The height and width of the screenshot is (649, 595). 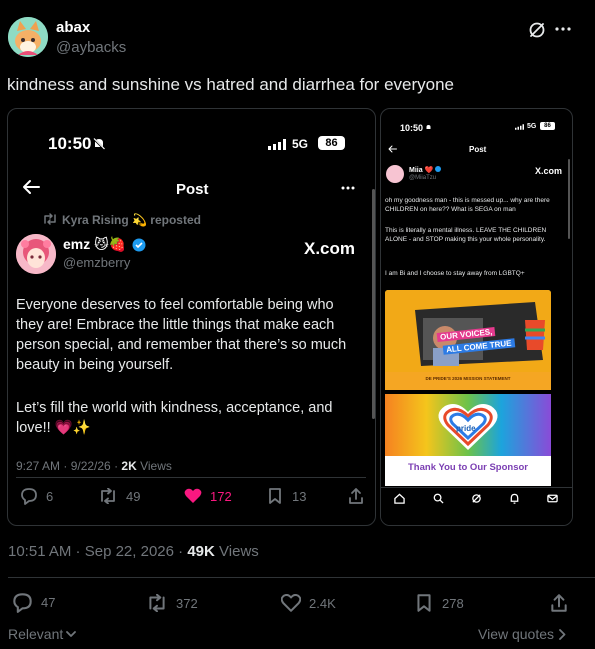 What do you see at coordinates (119, 496) in the screenshot?
I see `repost-button: 49` at bounding box center [119, 496].